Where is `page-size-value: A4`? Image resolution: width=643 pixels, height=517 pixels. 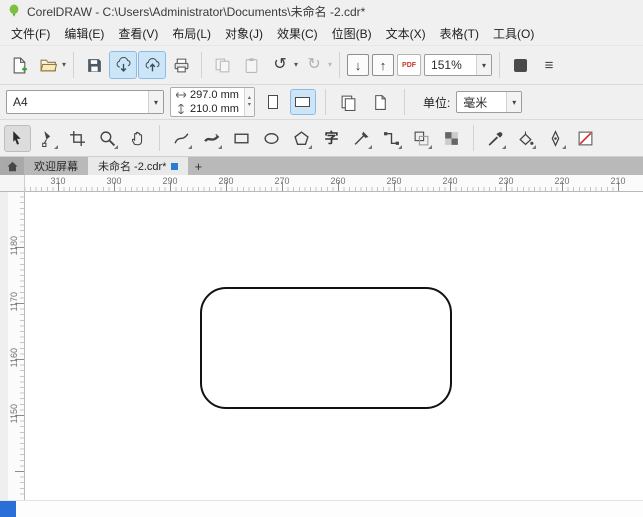 page-size-value: A4 is located at coordinates (20, 102).